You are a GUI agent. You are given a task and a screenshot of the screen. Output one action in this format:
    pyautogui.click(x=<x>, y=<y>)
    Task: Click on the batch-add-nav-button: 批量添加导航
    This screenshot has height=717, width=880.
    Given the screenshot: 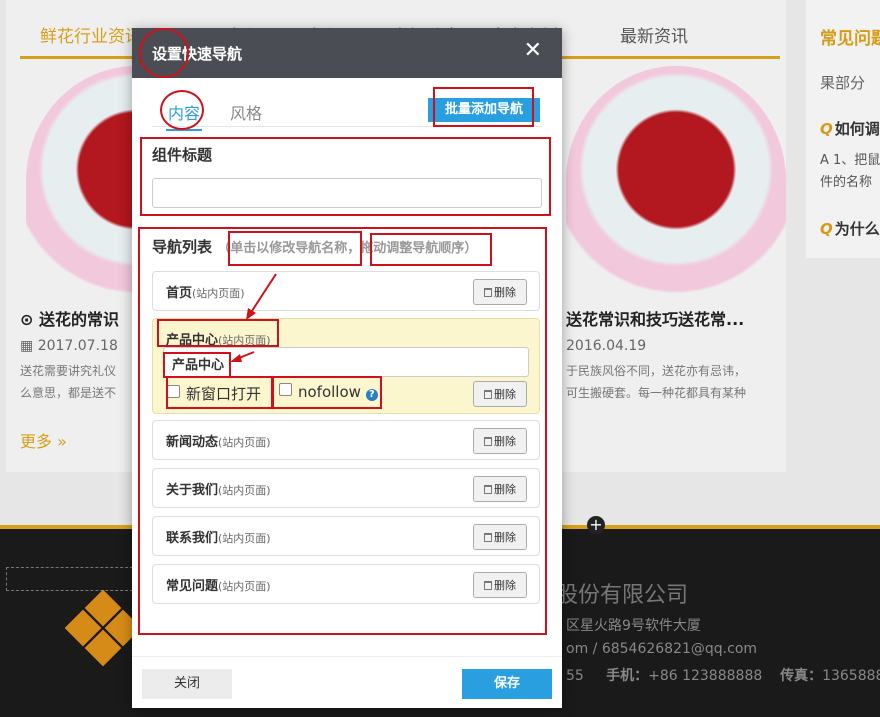 What is the action you would take?
    pyautogui.click(x=484, y=110)
    